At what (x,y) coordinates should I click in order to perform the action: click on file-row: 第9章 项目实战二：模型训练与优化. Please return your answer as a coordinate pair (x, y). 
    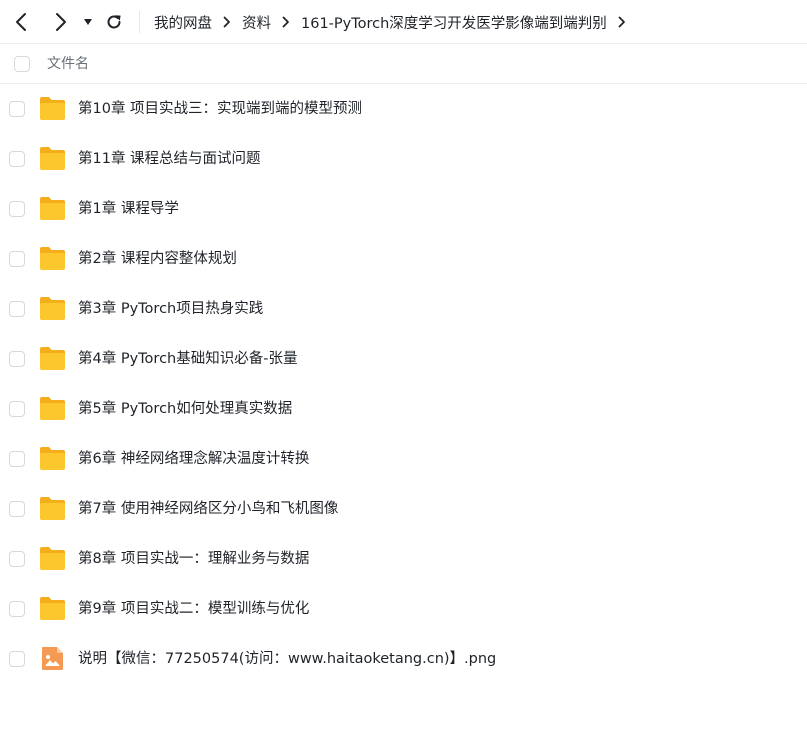
    Looking at the image, I should click on (403, 609).